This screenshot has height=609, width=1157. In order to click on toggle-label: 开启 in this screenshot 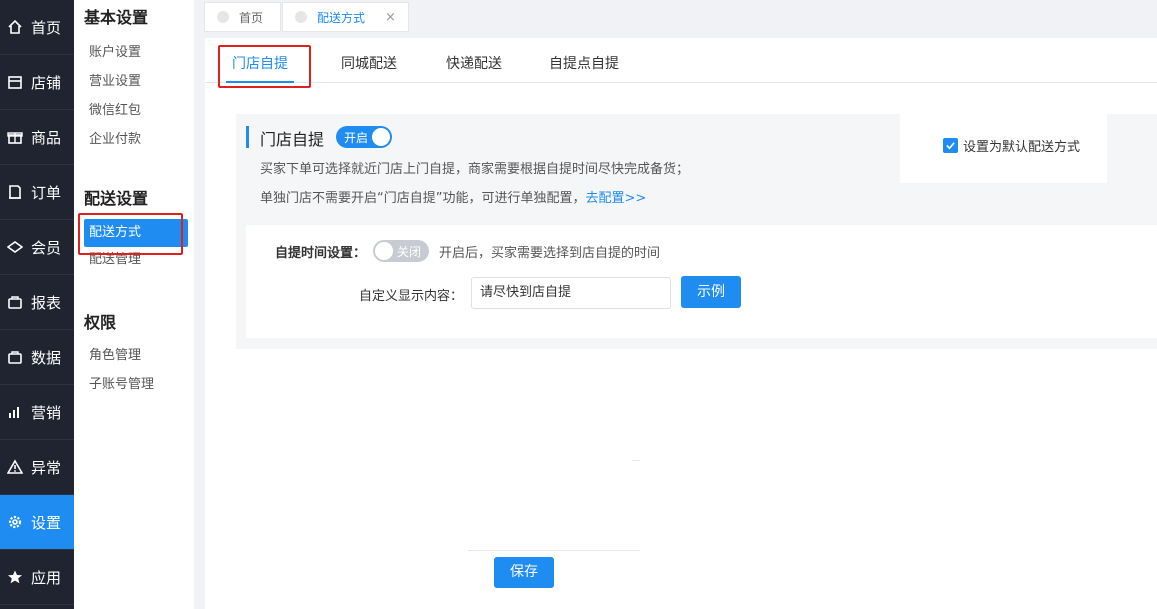, I will do `click(356, 137)`.